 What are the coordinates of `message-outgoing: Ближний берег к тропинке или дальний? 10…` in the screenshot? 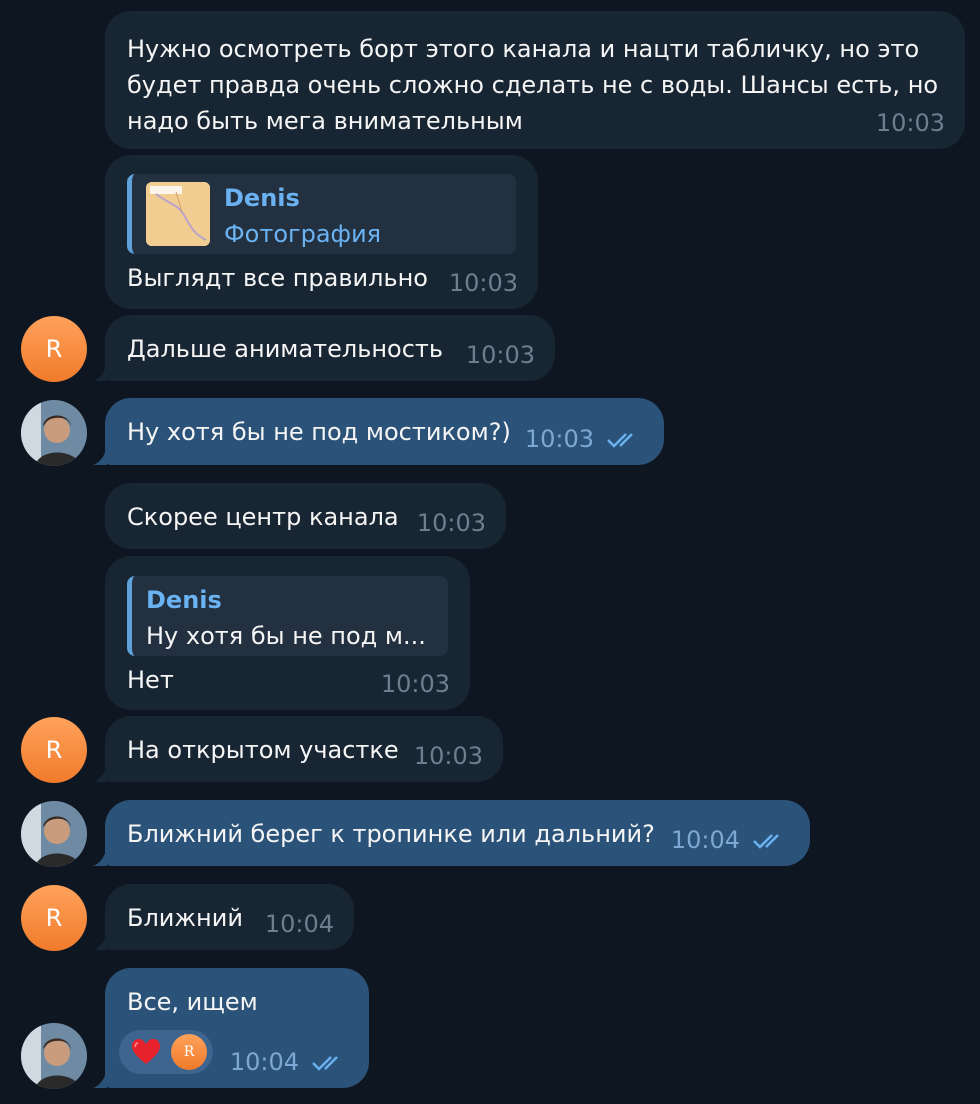 It's located at (451, 833).